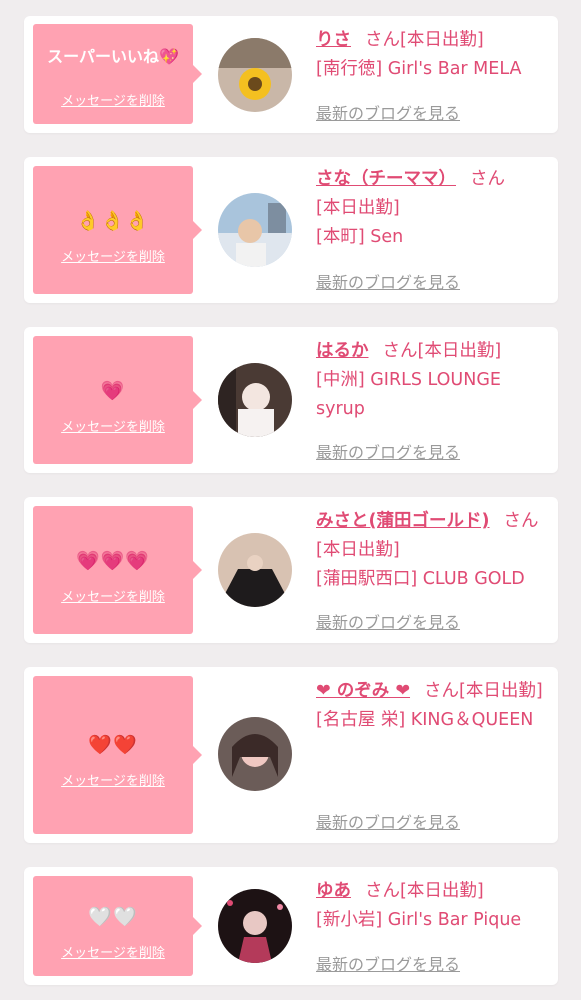 This screenshot has height=1000, width=581. Describe the element at coordinates (333, 891) in the screenshot. I see `cast-name-link: ゆあ` at that location.